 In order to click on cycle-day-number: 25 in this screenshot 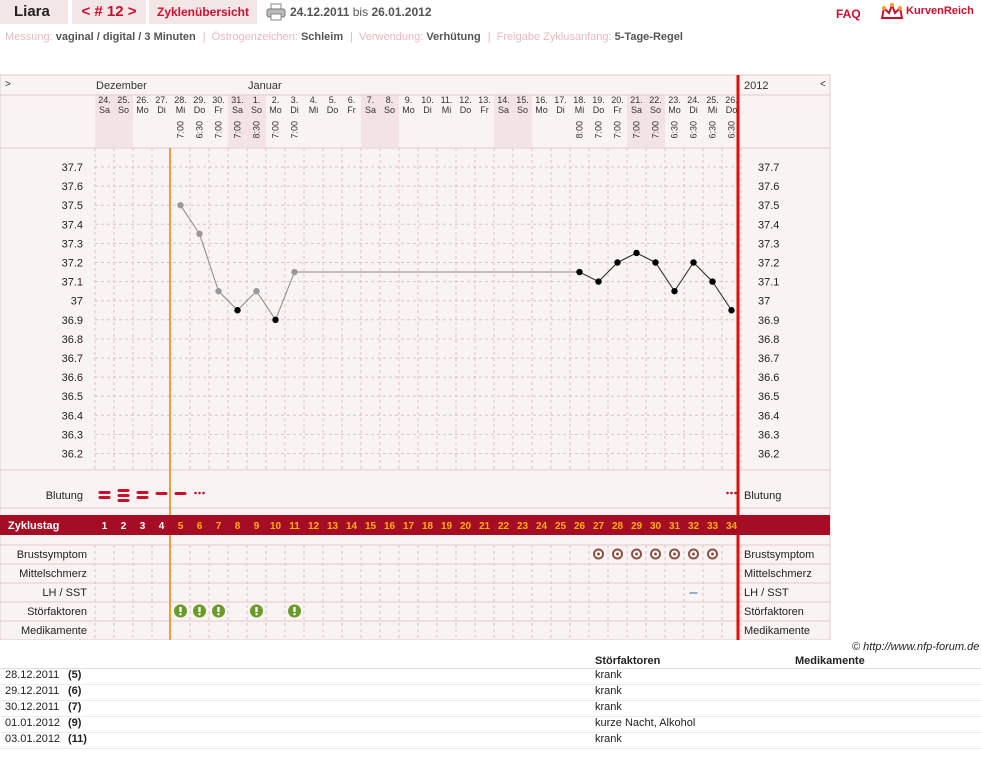, I will do `click(561, 526)`.